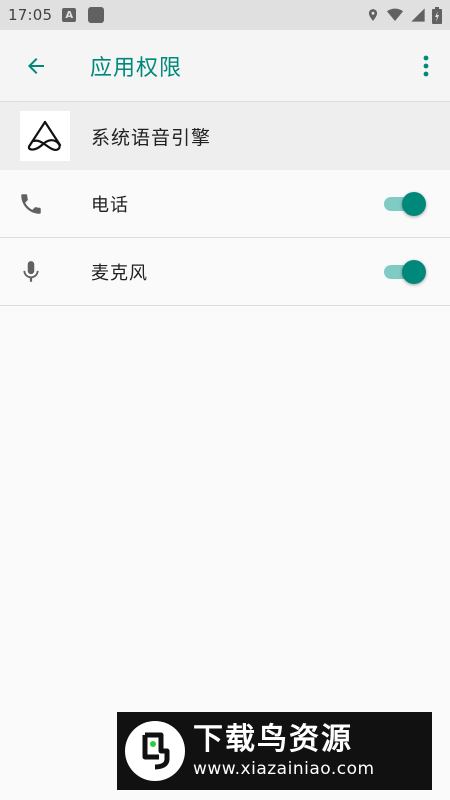  What do you see at coordinates (225, 66) in the screenshot?
I see `app-bar: 应用权限` at bounding box center [225, 66].